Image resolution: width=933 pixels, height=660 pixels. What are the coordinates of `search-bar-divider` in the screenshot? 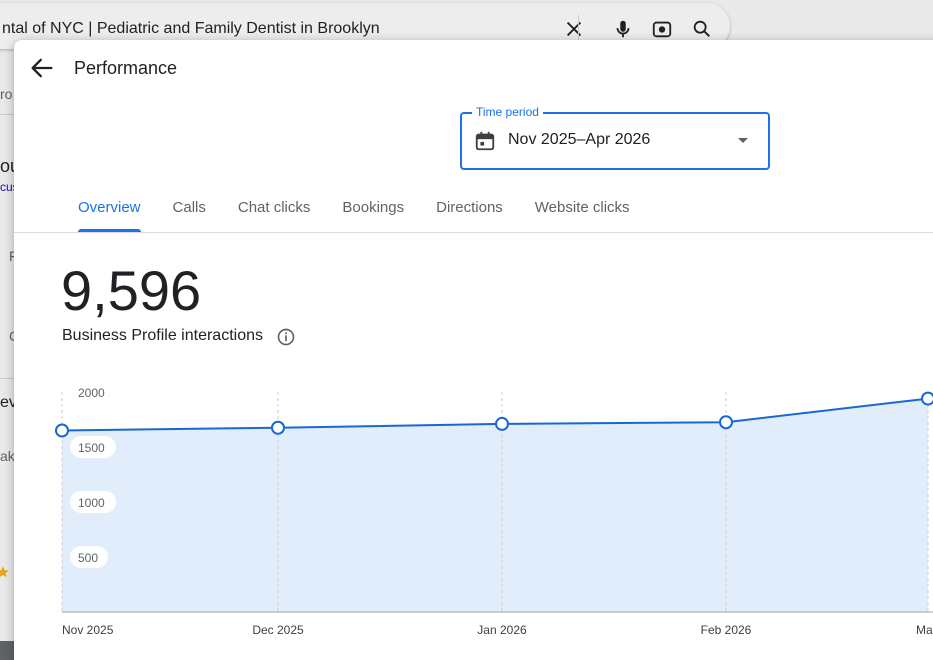 It's located at (578, 29).